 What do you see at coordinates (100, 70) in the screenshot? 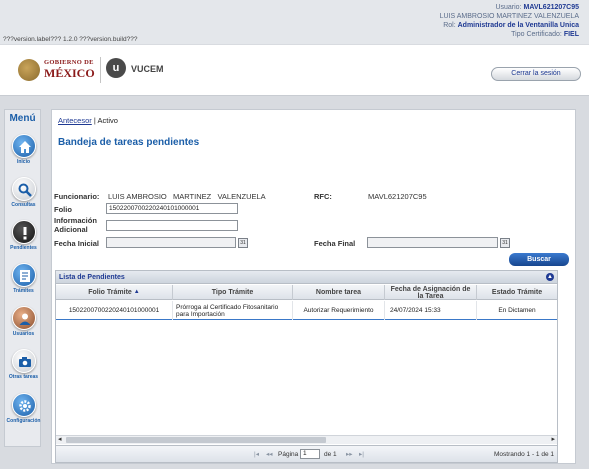
I see `logo-divider` at bounding box center [100, 70].